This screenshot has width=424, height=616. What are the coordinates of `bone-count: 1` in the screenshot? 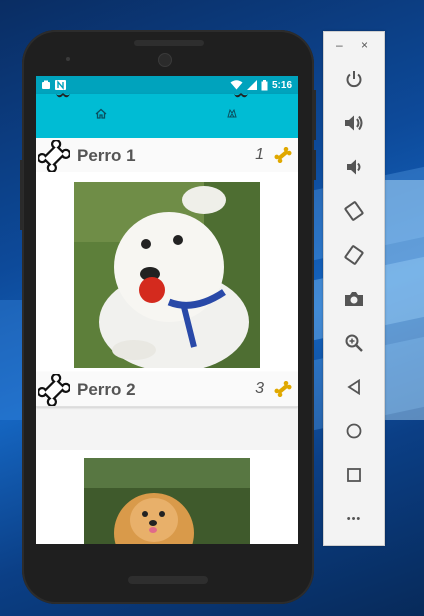 It's located at (259, 154).